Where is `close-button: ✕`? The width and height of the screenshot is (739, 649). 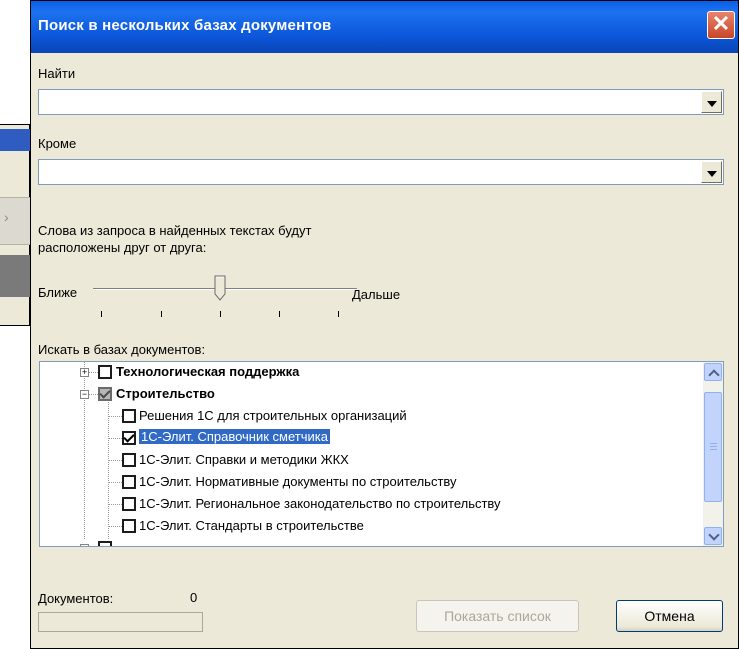
close-button: ✕ is located at coordinates (721, 25).